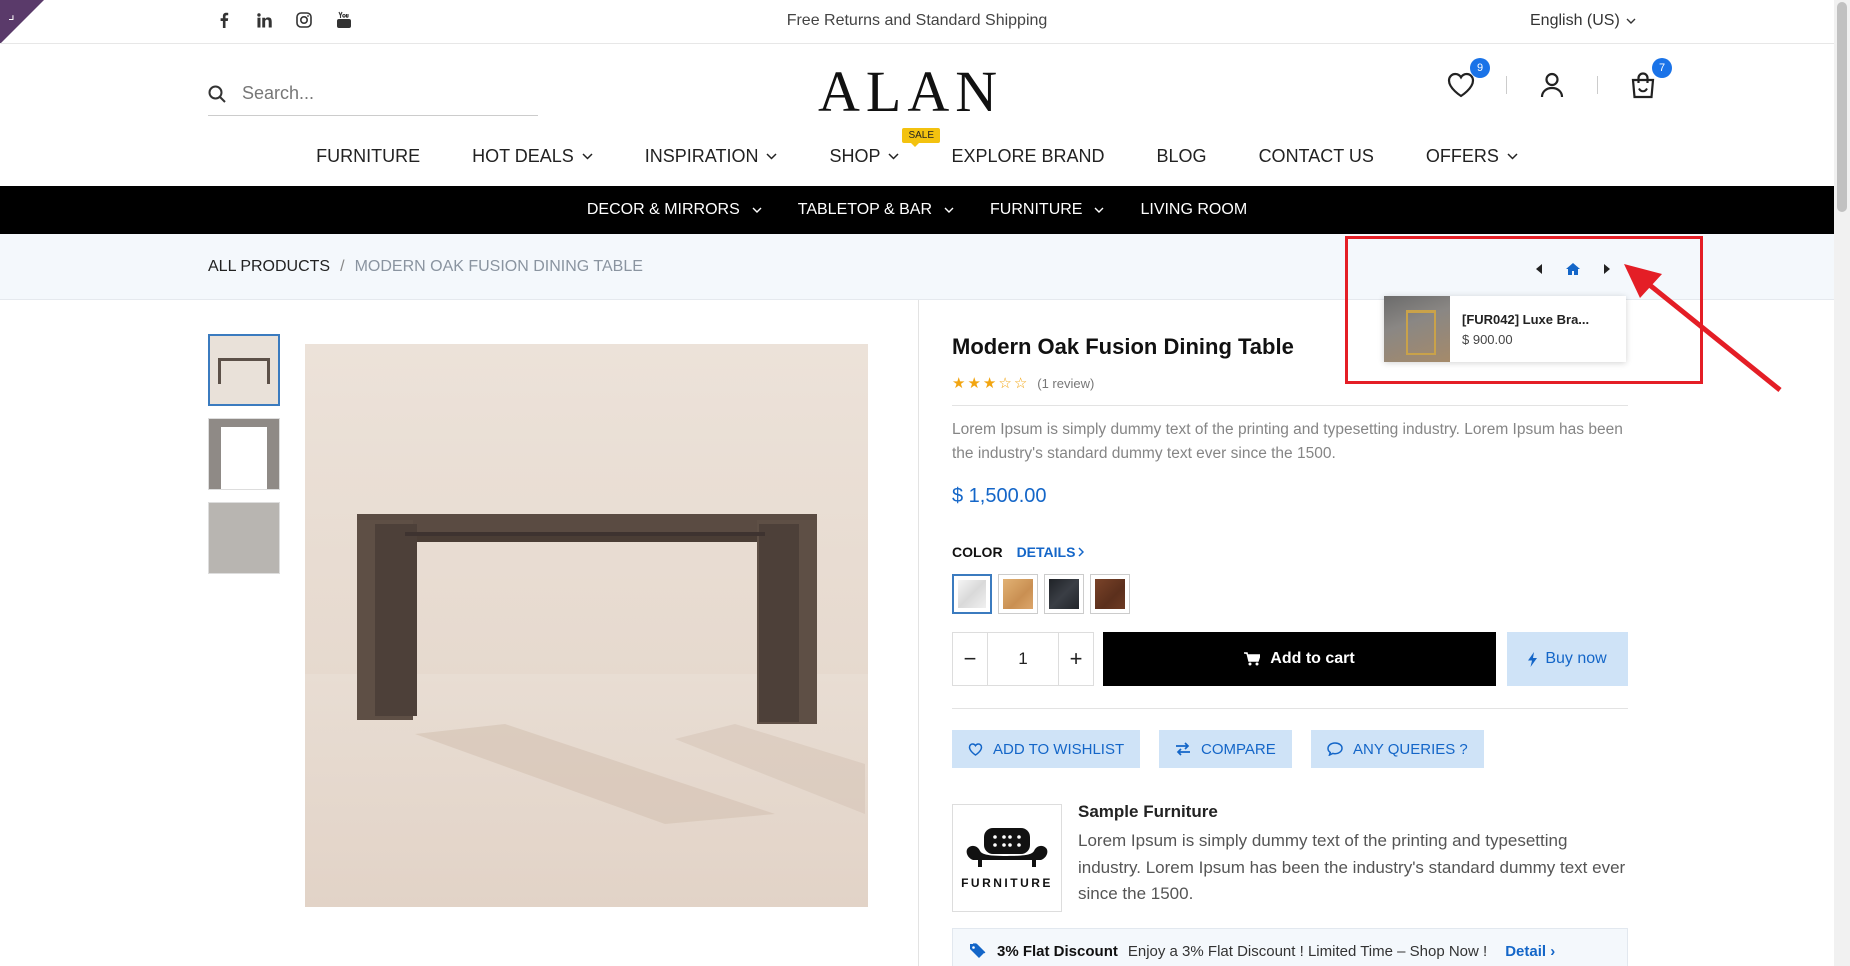 This screenshot has height=966, width=1850. I want to click on offer-detail-link: Detail ›, so click(1530, 951).